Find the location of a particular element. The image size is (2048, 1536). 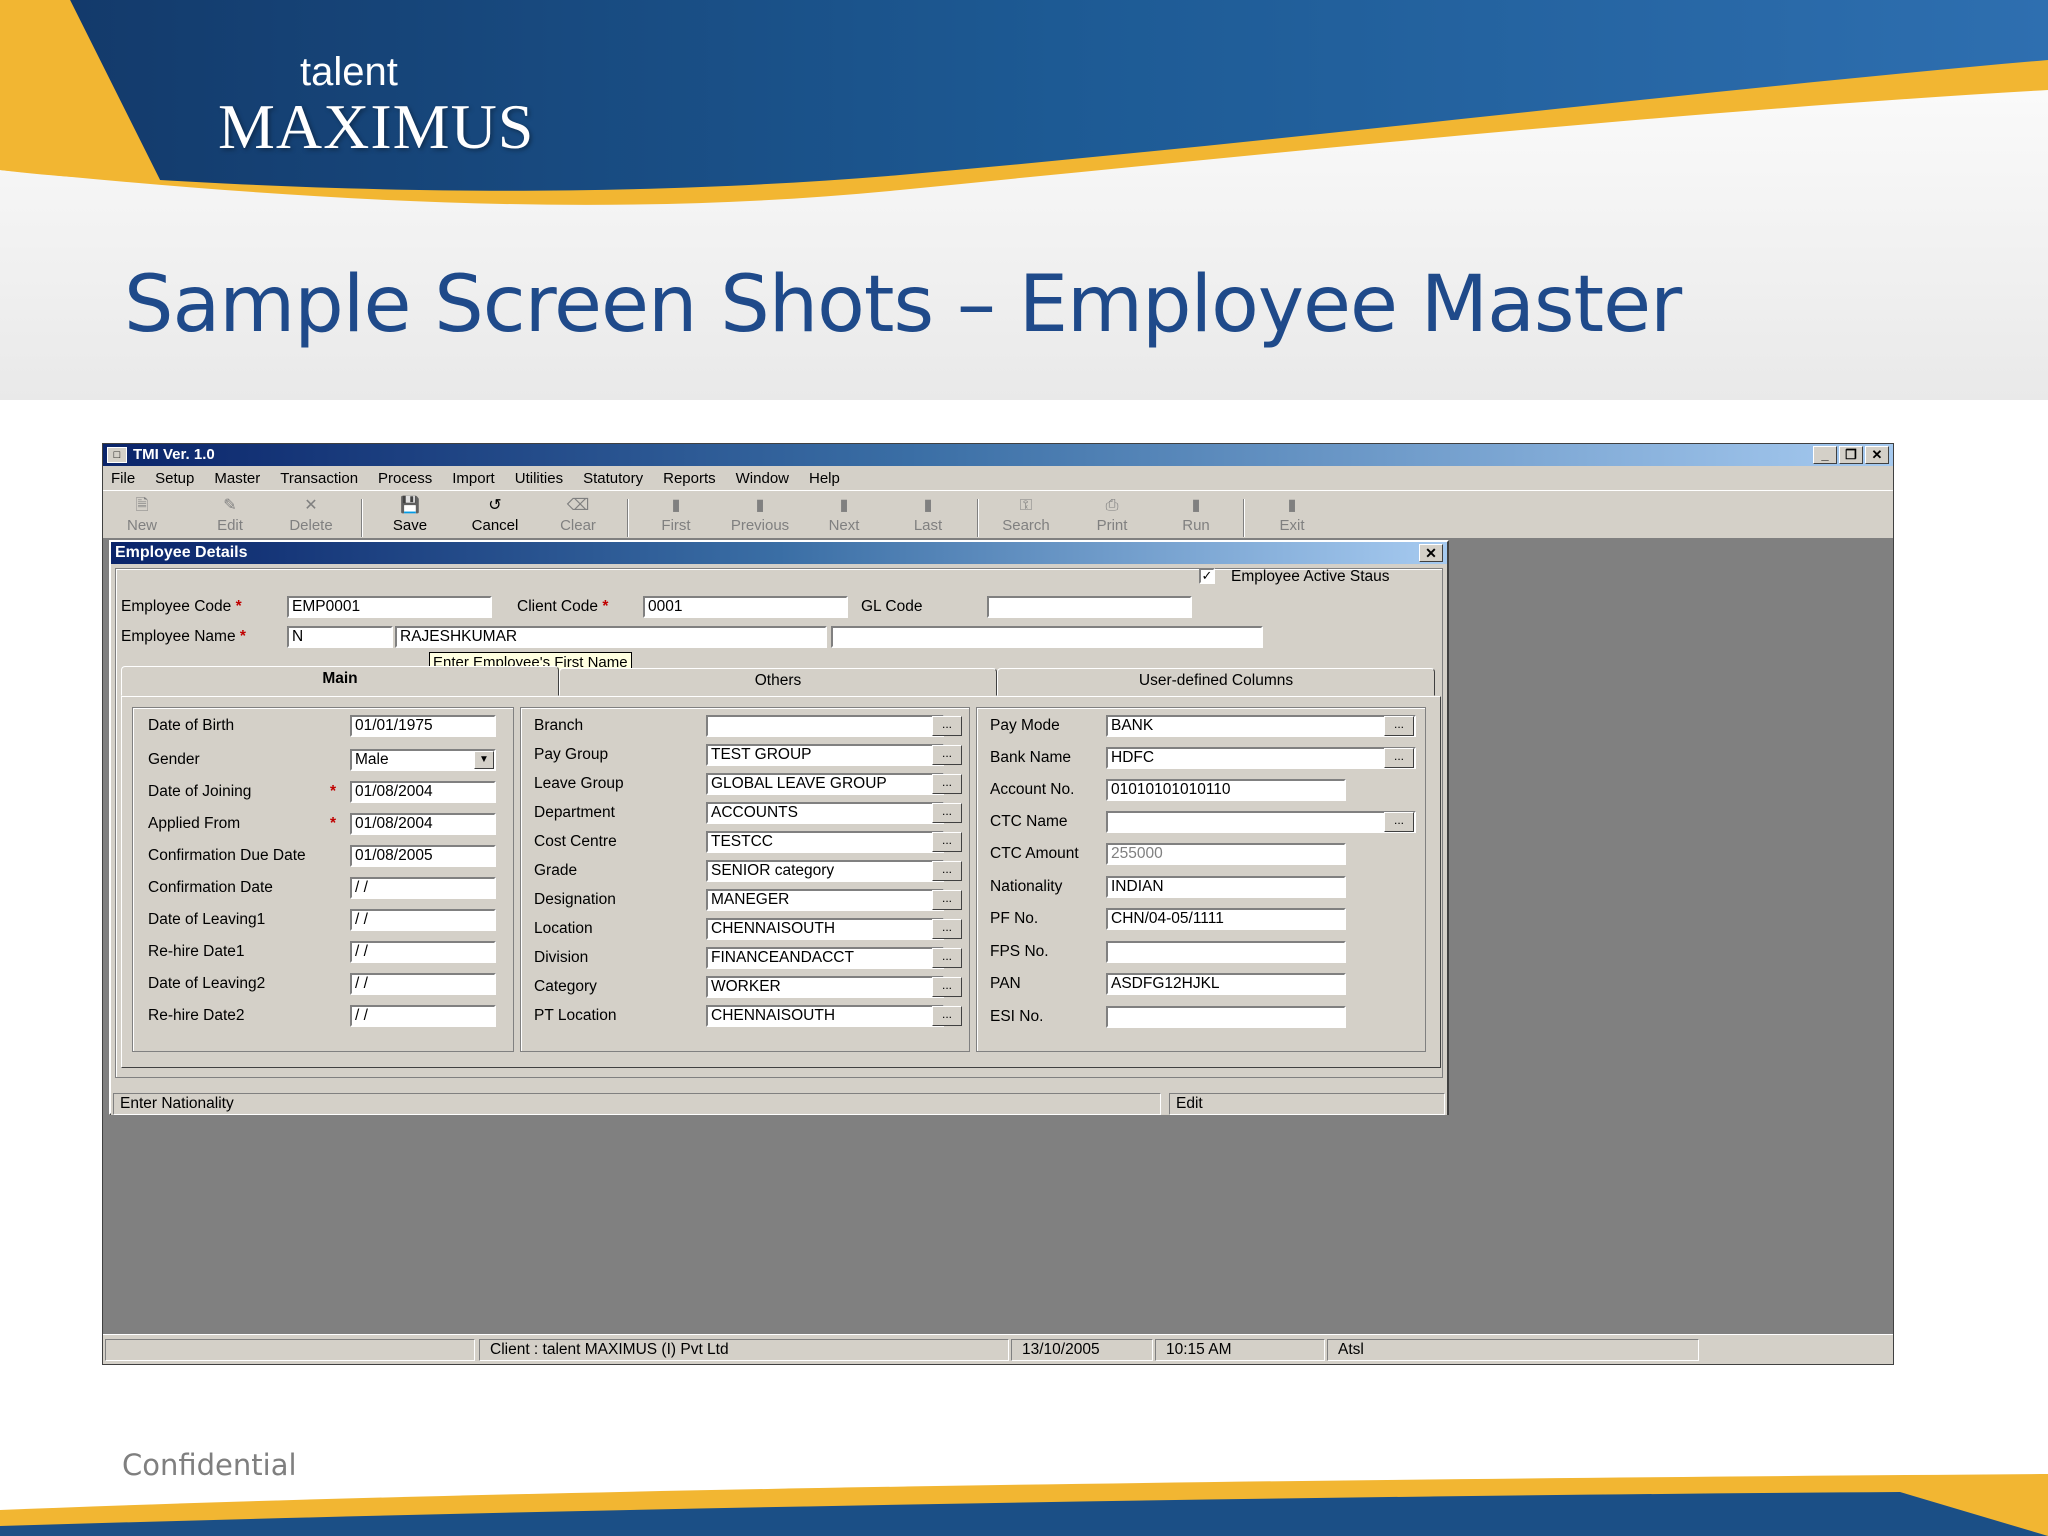

date-of-leaving2-field: / / is located at coordinates (423, 984).